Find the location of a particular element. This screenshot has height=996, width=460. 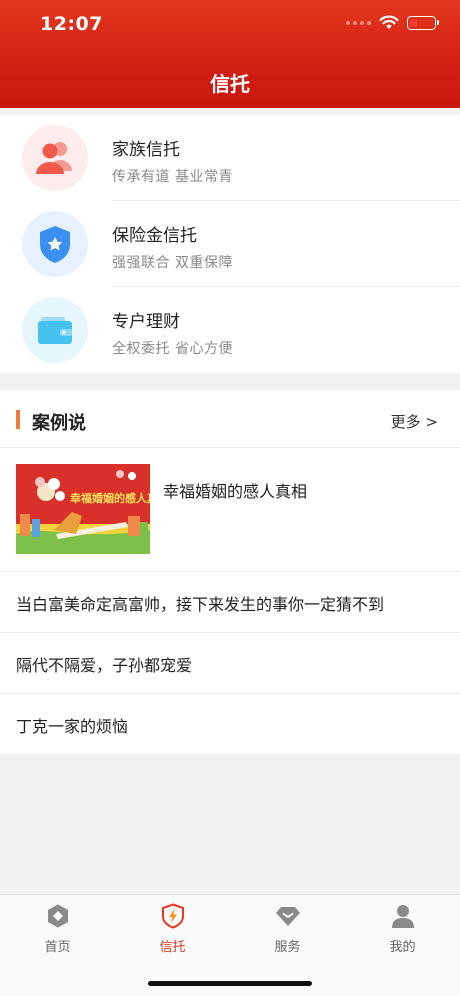

product-subtitle: 传承有道 基业常青 is located at coordinates (172, 177).